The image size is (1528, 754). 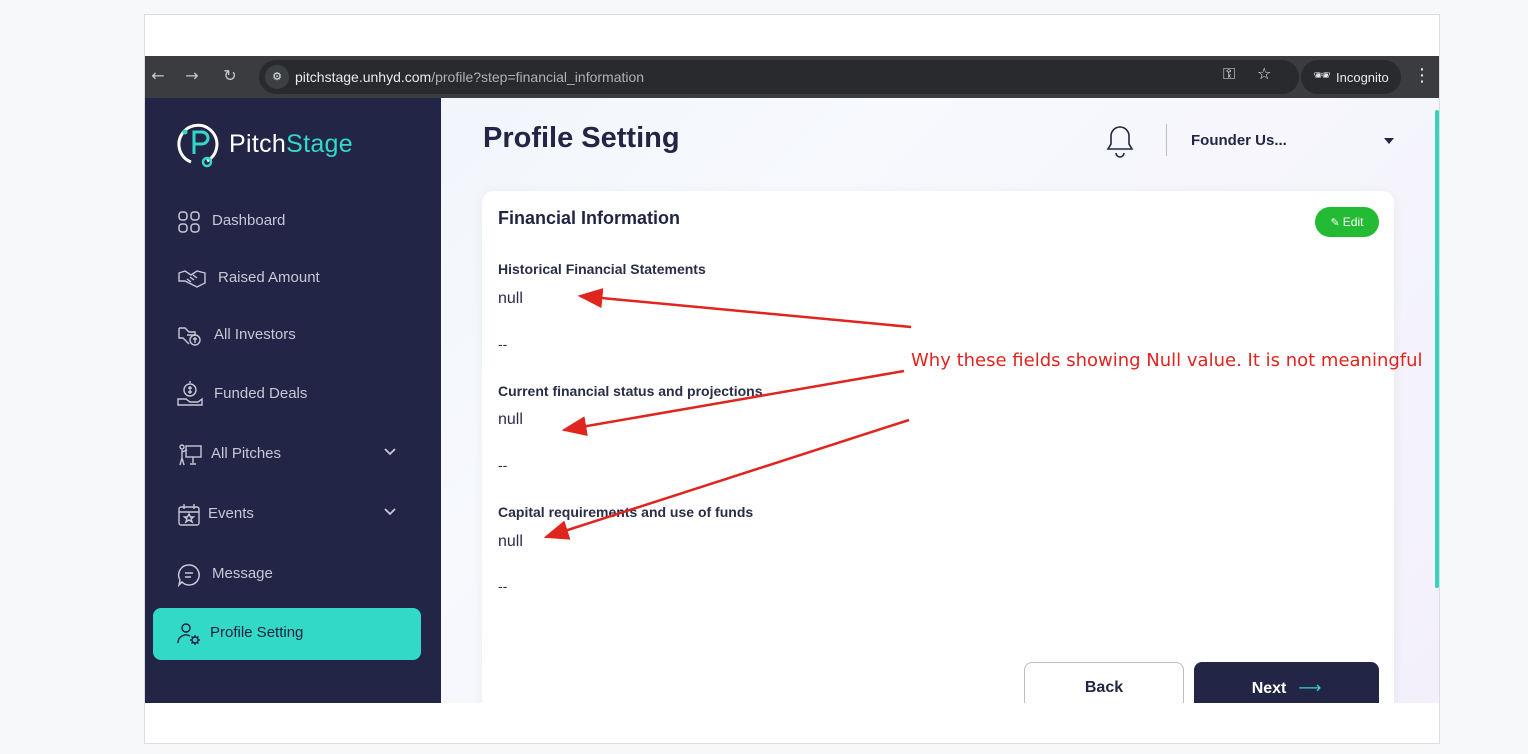 I want to click on next-label: Next, so click(x=1269, y=688).